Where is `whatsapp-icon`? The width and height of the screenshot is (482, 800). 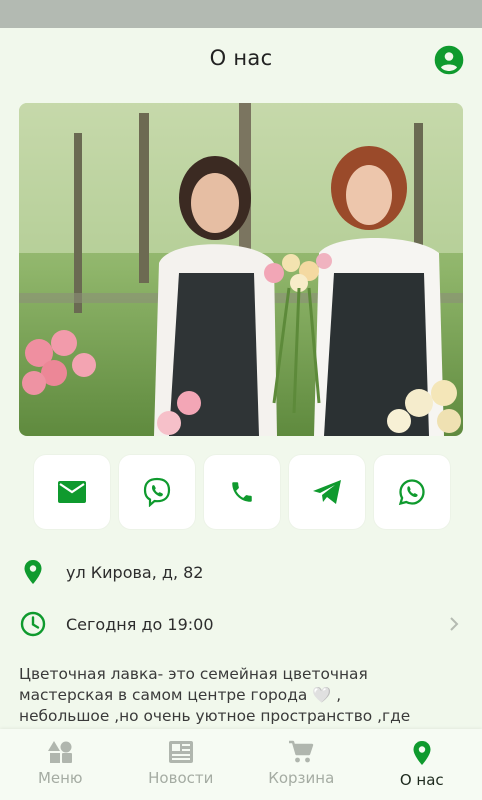
whatsapp-icon is located at coordinates (411, 492).